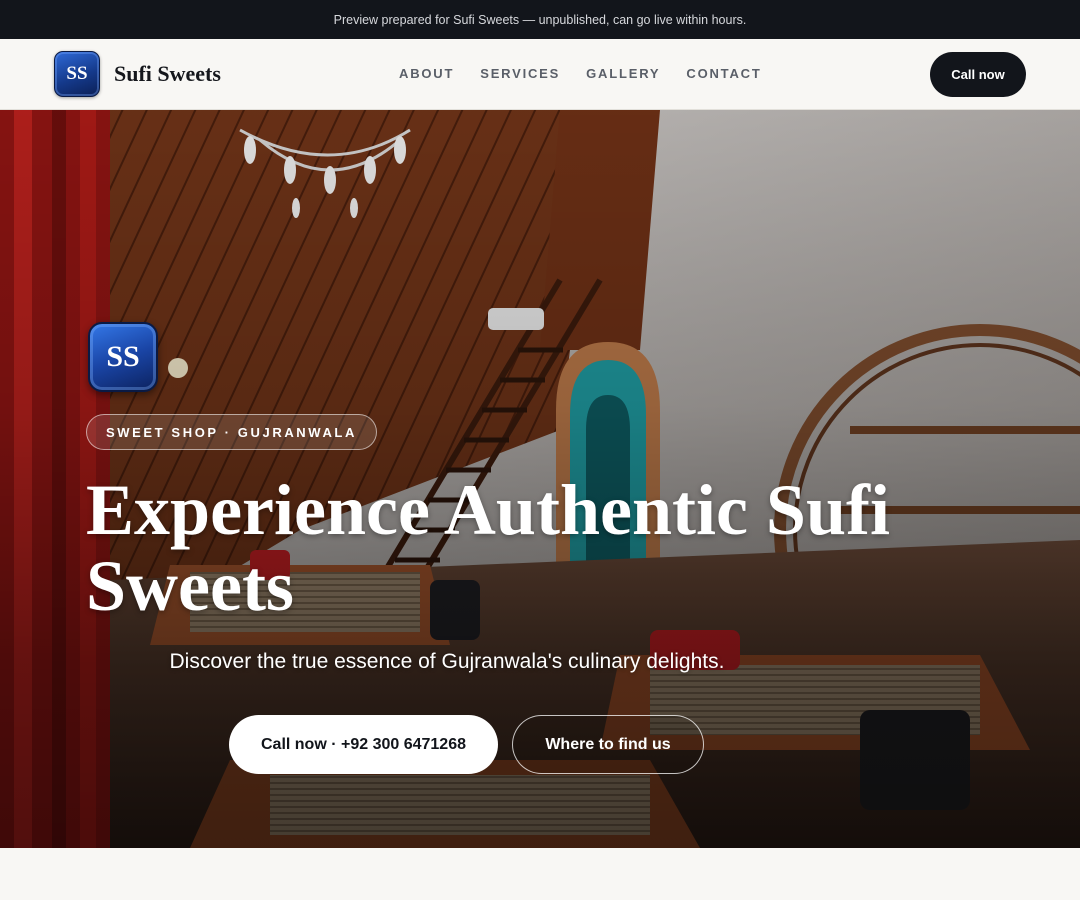 The image size is (1080, 900). I want to click on nav-link-contact: CONTACT, so click(723, 73).